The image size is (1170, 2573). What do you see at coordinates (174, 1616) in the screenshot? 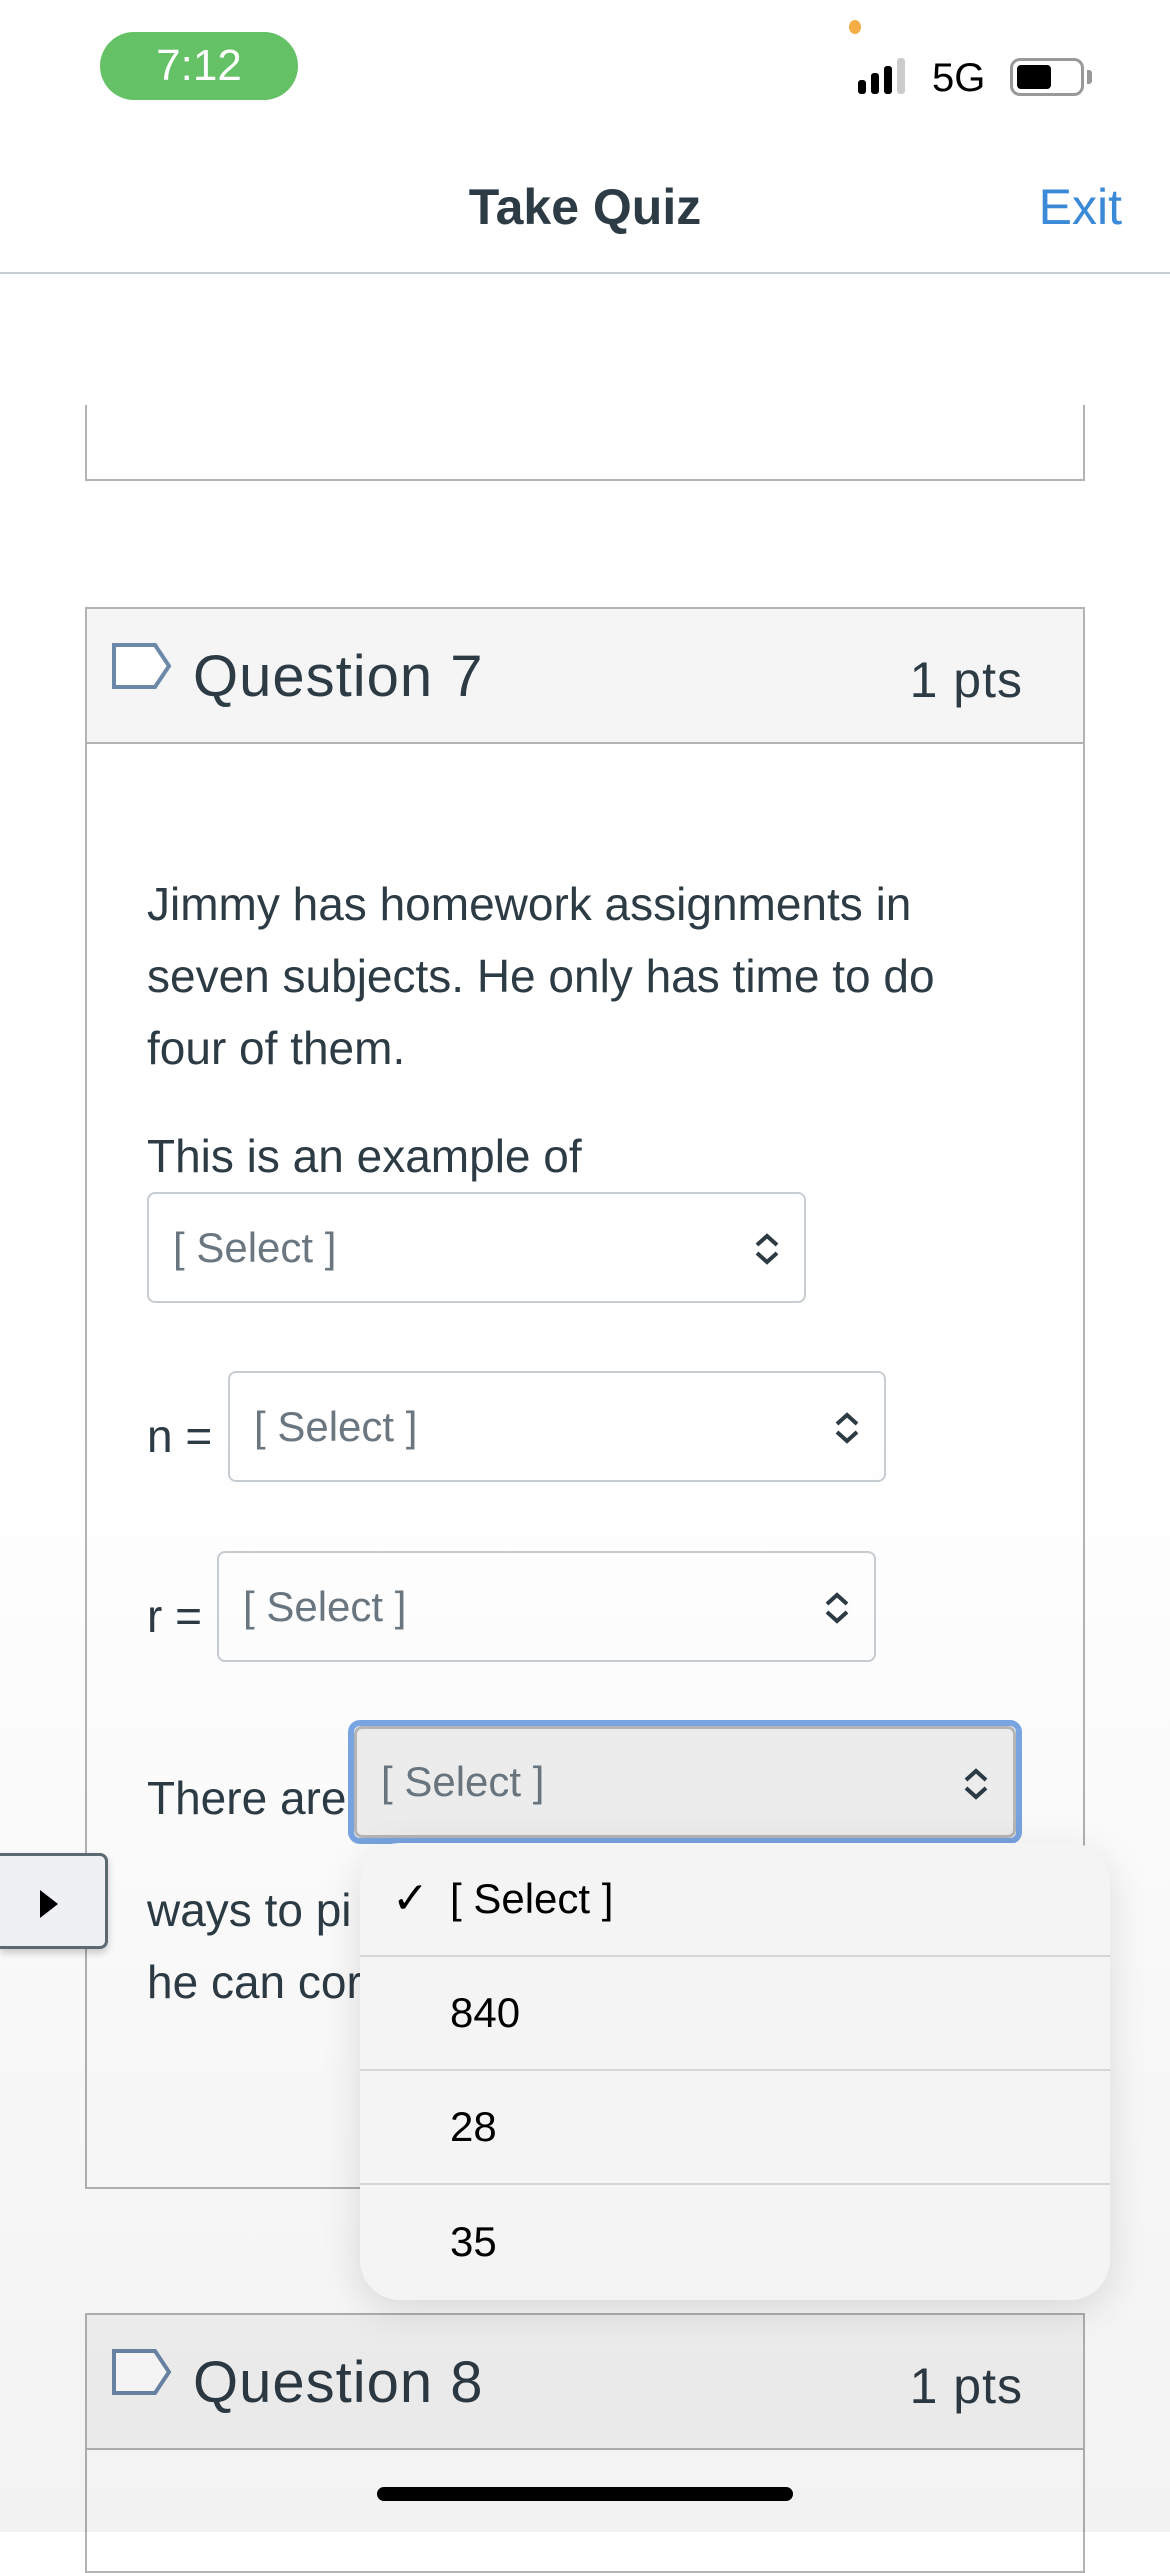
I see `r-label: r =` at bounding box center [174, 1616].